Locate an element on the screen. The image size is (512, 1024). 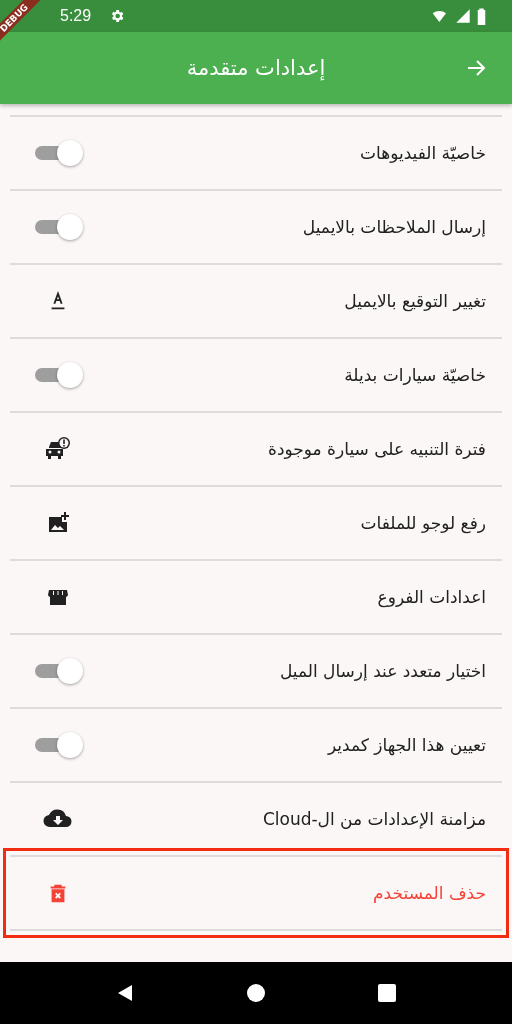
battery-icon is located at coordinates (481, 16).